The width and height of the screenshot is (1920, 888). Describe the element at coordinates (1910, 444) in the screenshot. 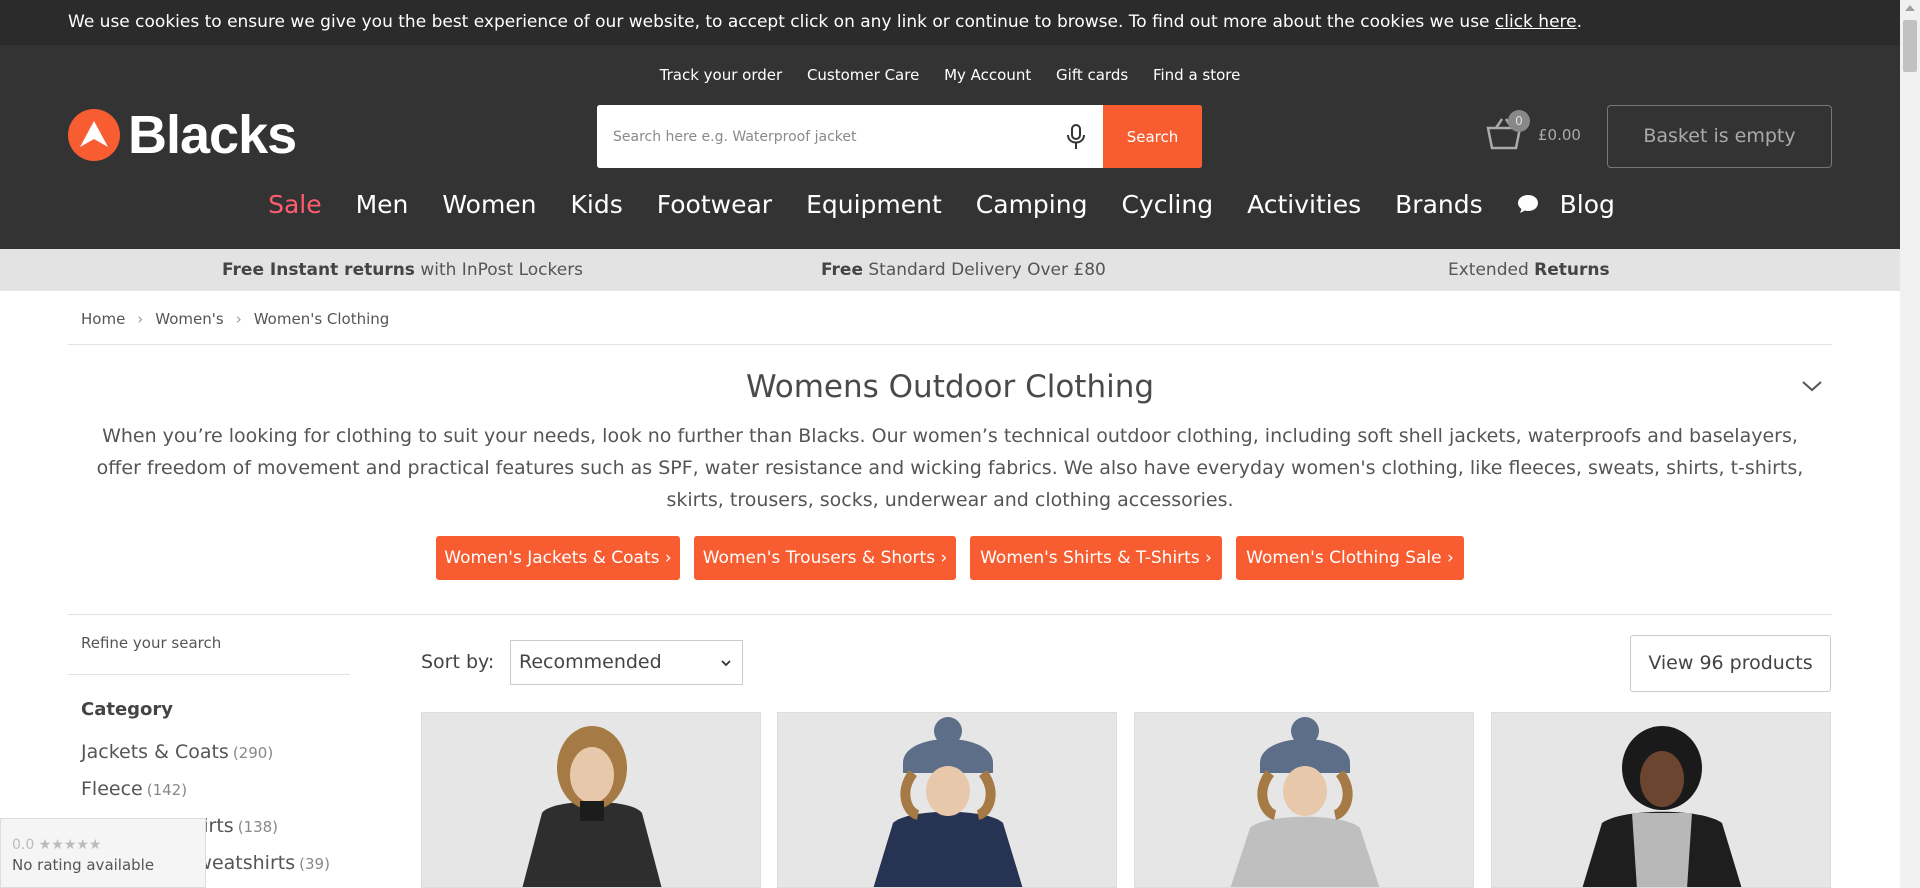

I see `page-scrollbar` at that location.